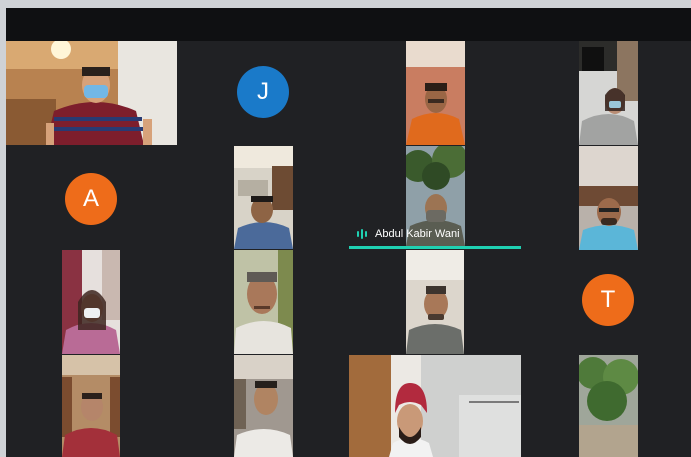  Describe the element at coordinates (608, 300) in the screenshot. I see `participant-avatar-t: T` at that location.